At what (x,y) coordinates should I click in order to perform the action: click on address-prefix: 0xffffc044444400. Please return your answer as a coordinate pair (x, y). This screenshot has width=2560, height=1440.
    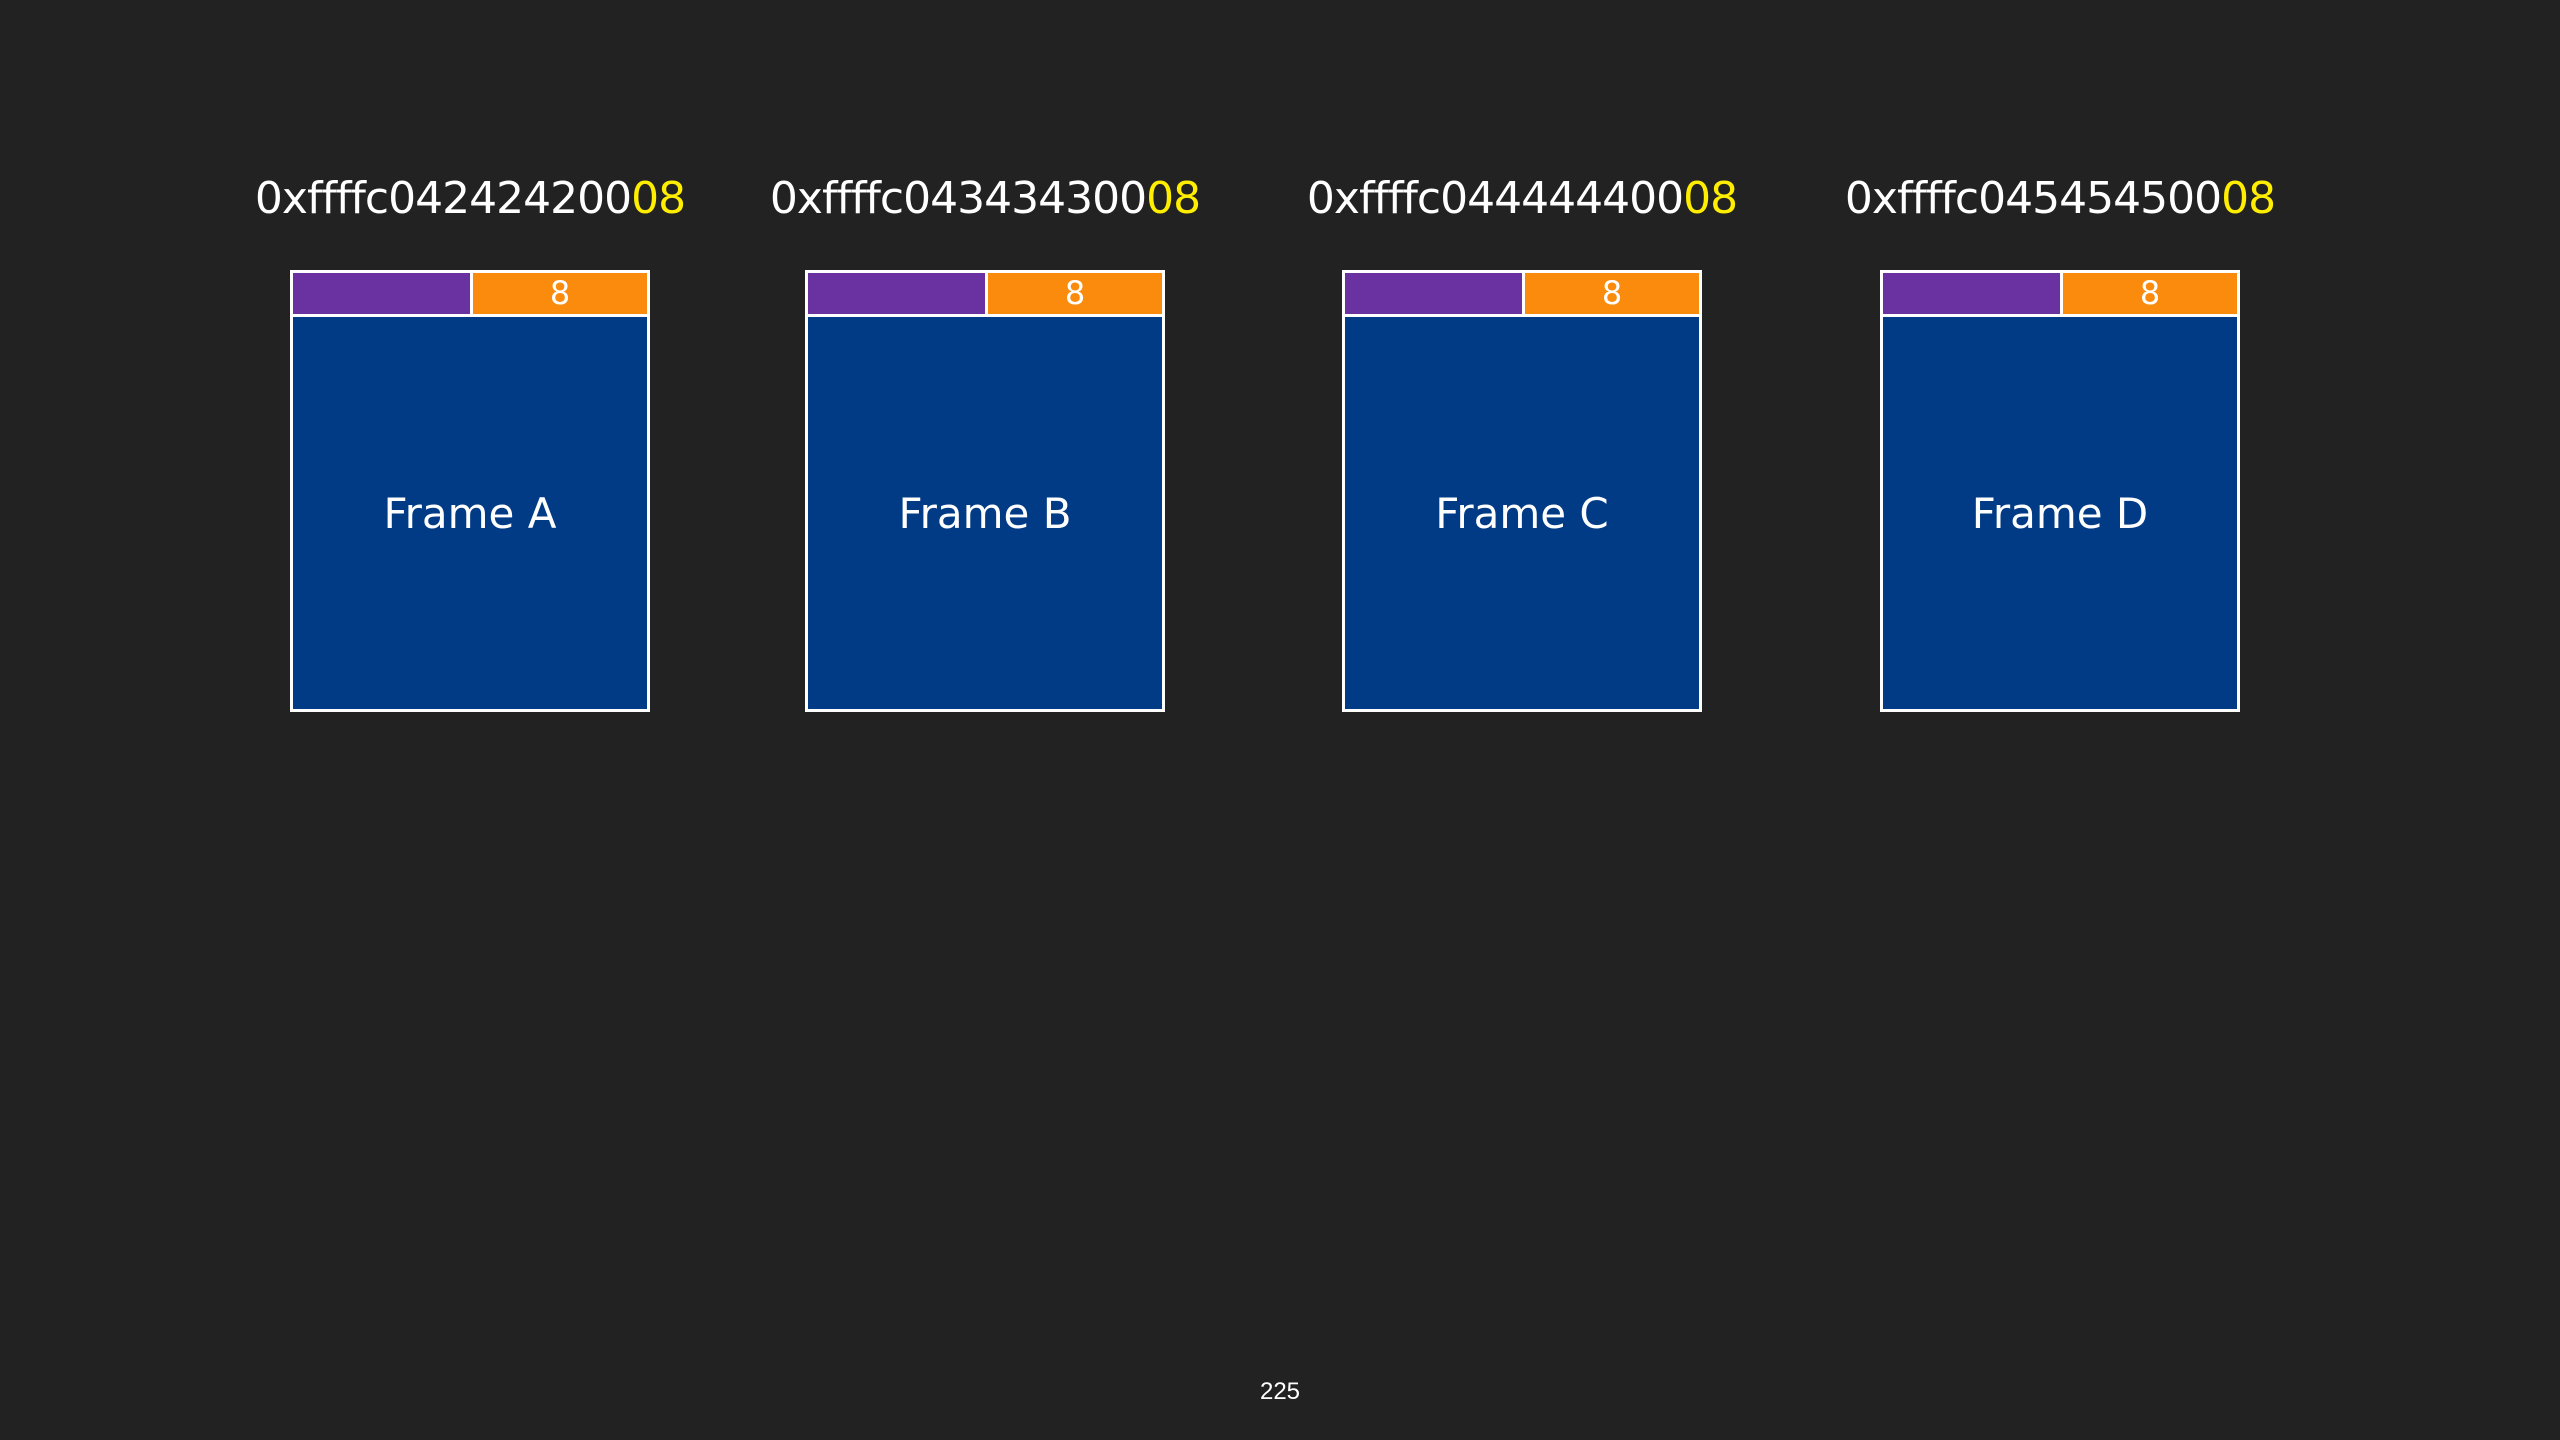
    Looking at the image, I should click on (1495, 198).